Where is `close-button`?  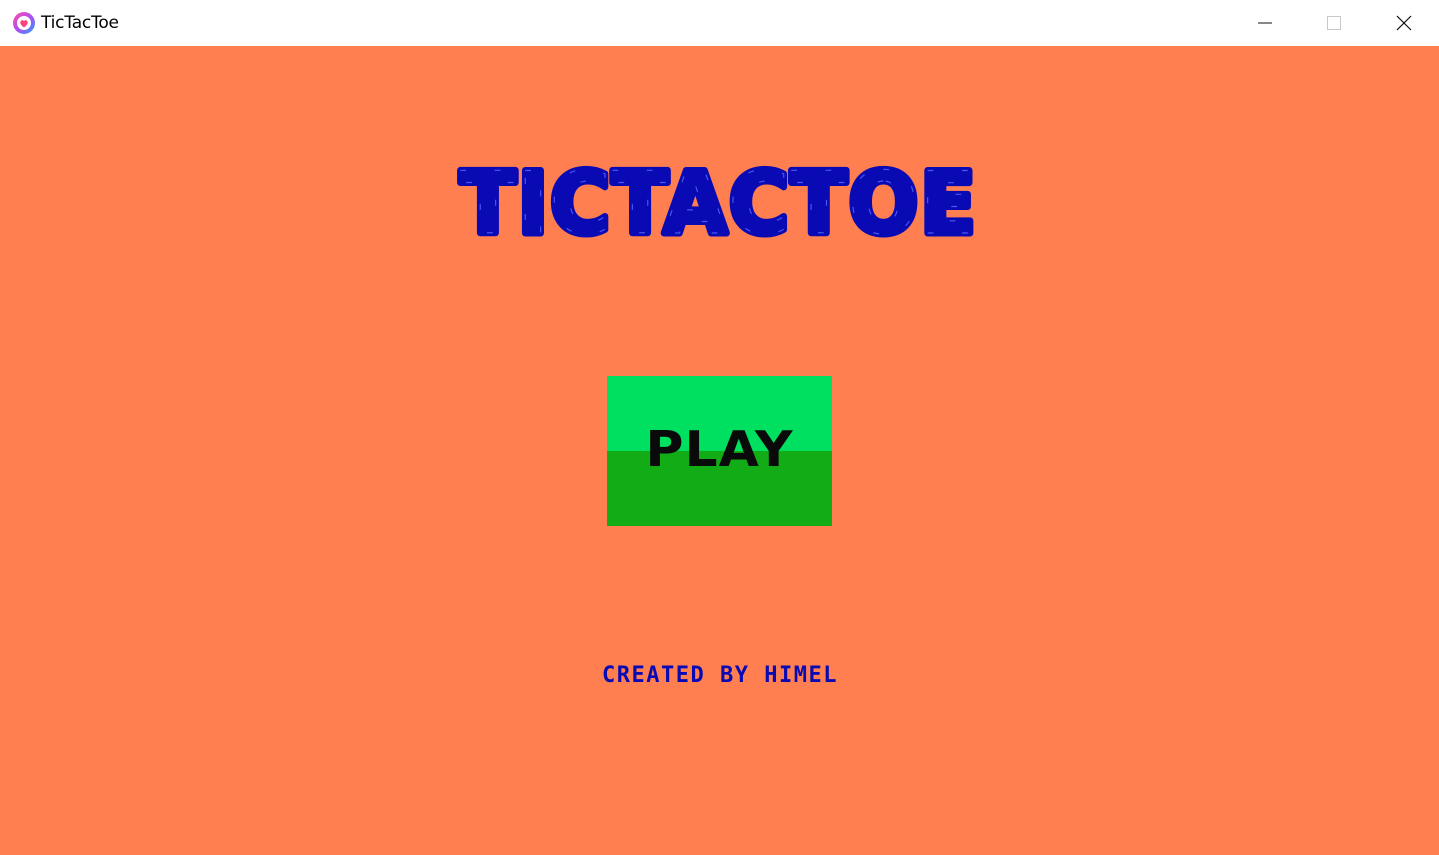
close-button is located at coordinates (1404, 23).